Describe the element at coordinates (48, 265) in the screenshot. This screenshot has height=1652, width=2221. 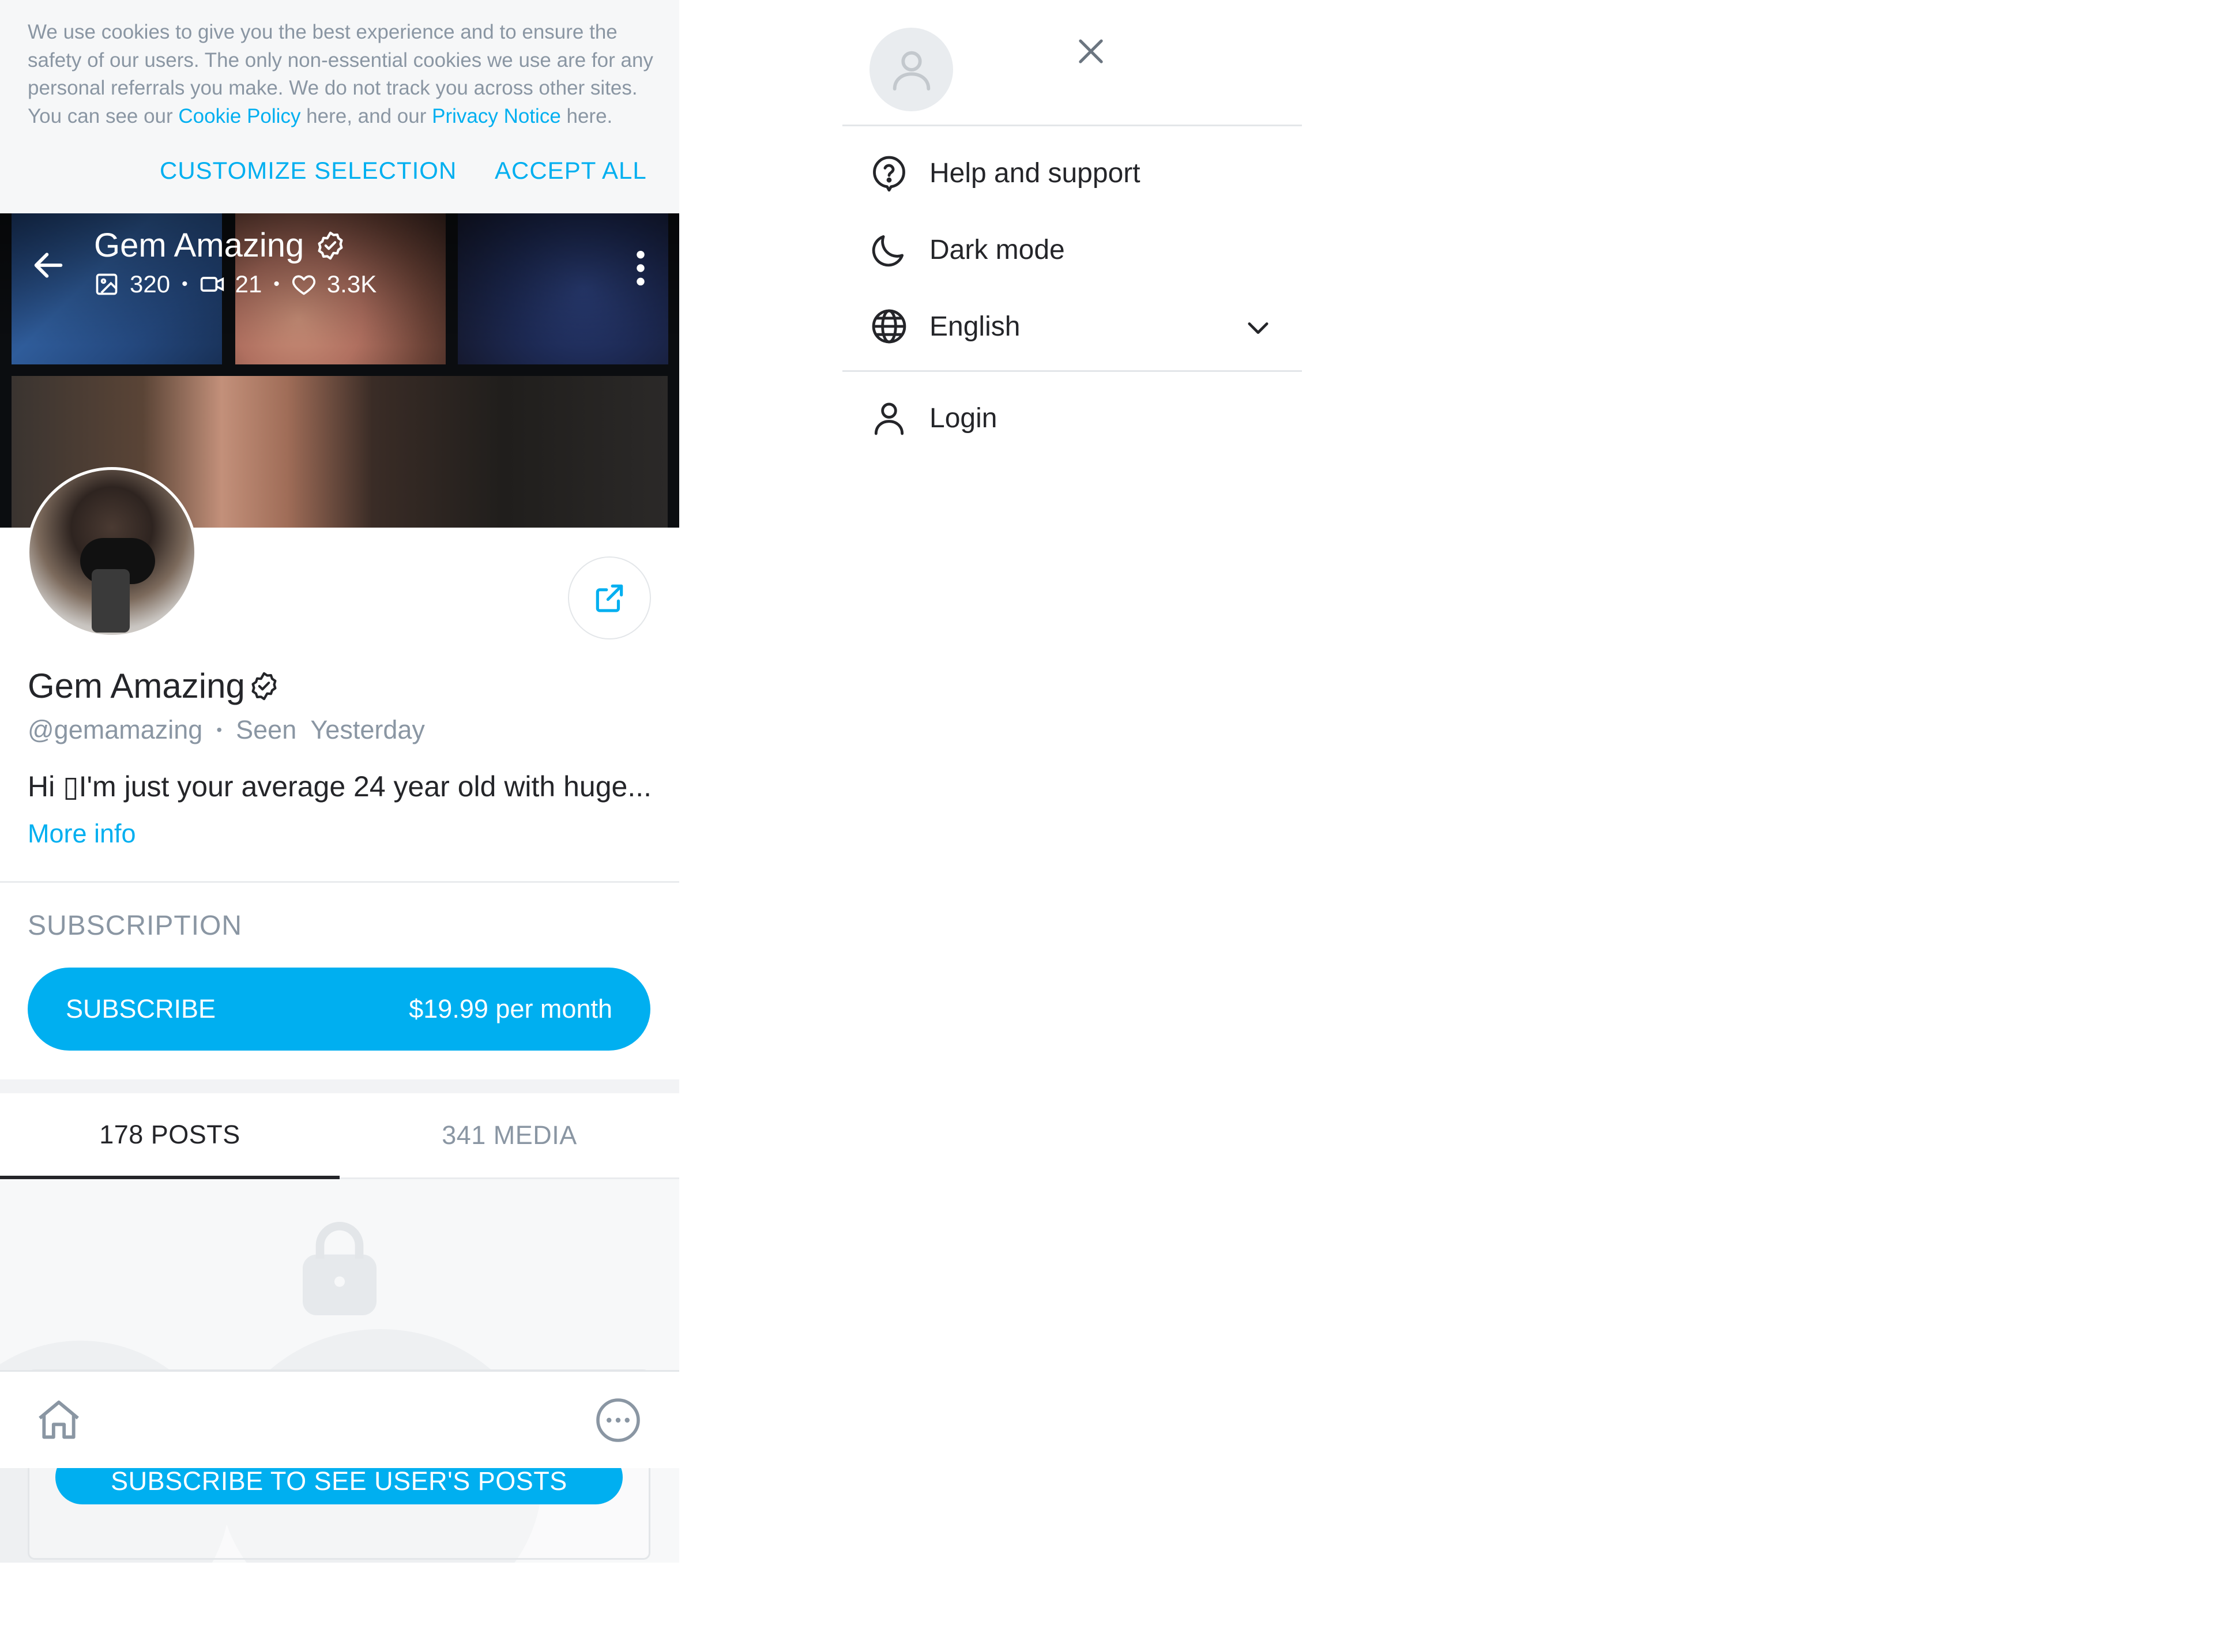
I see `back-arrow-icon` at that location.